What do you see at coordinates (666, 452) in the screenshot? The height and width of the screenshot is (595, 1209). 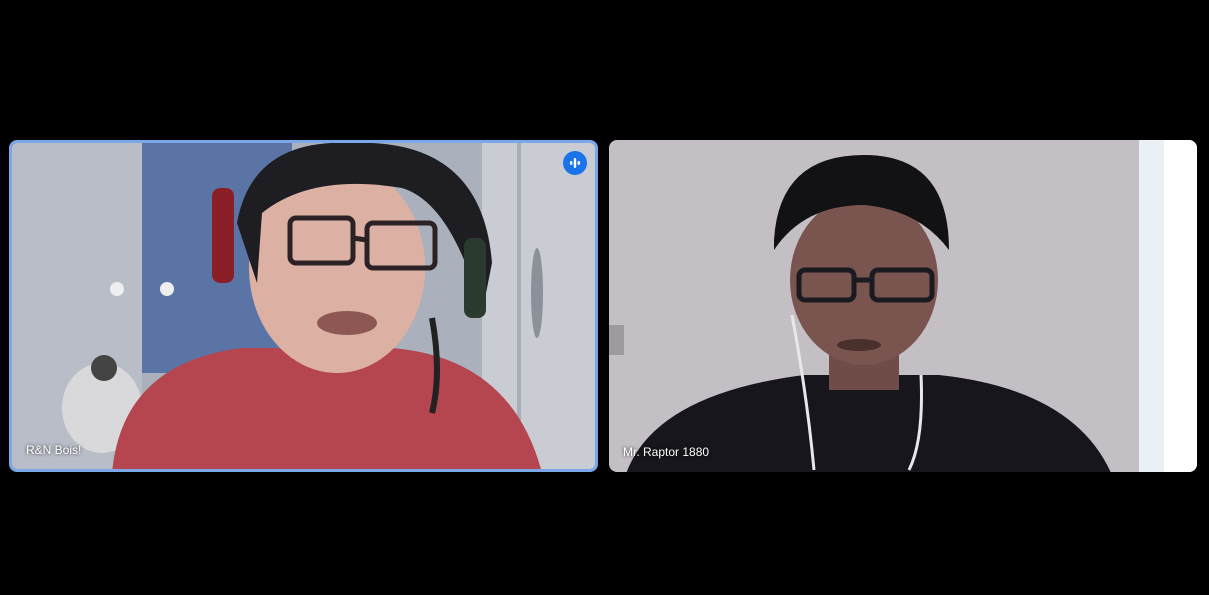 I see `participant-name: Mr. Raptor 1880` at bounding box center [666, 452].